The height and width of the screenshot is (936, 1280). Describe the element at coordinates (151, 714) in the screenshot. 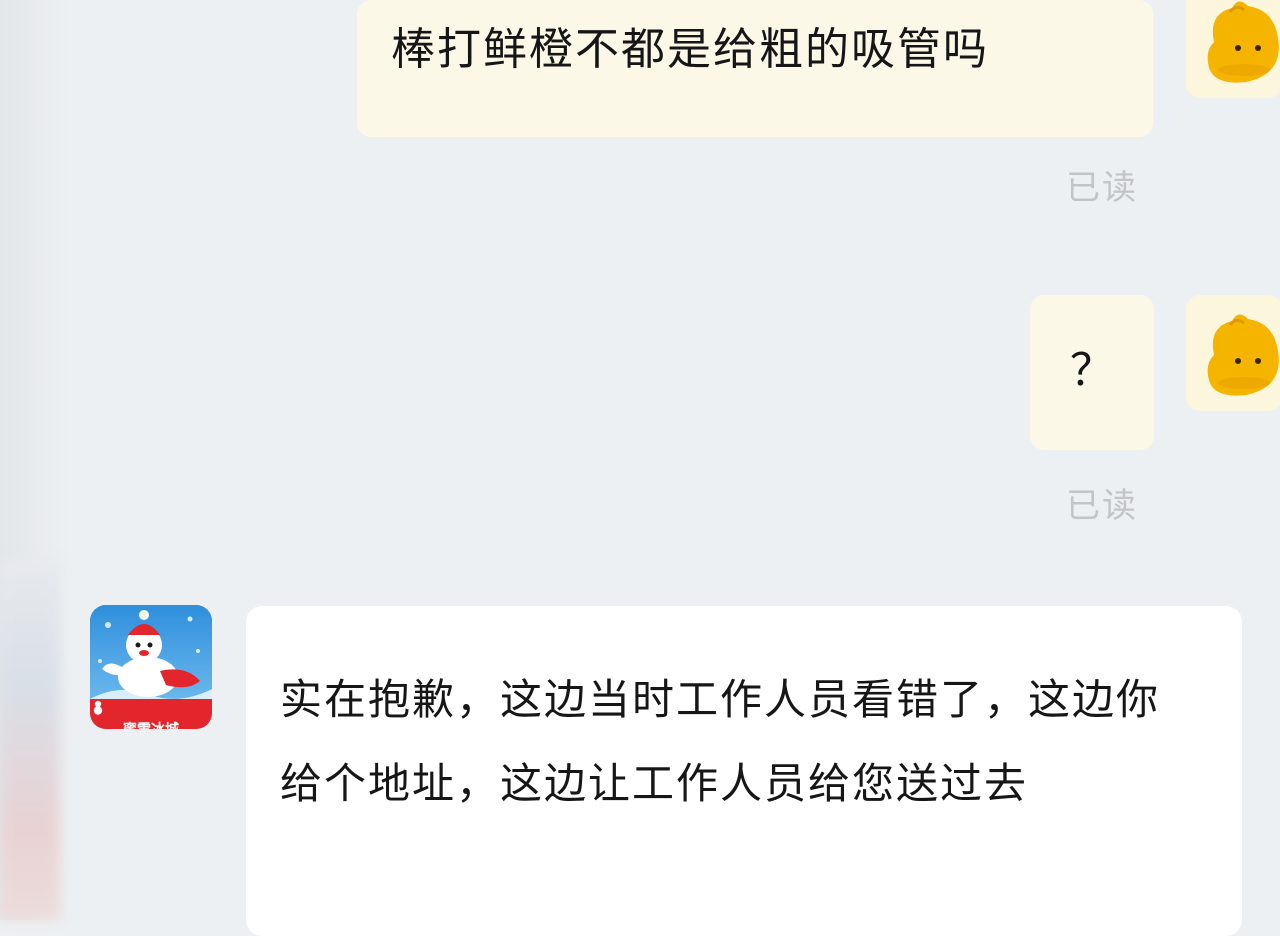

I see `brand-strip: 蜜雪冰城` at that location.